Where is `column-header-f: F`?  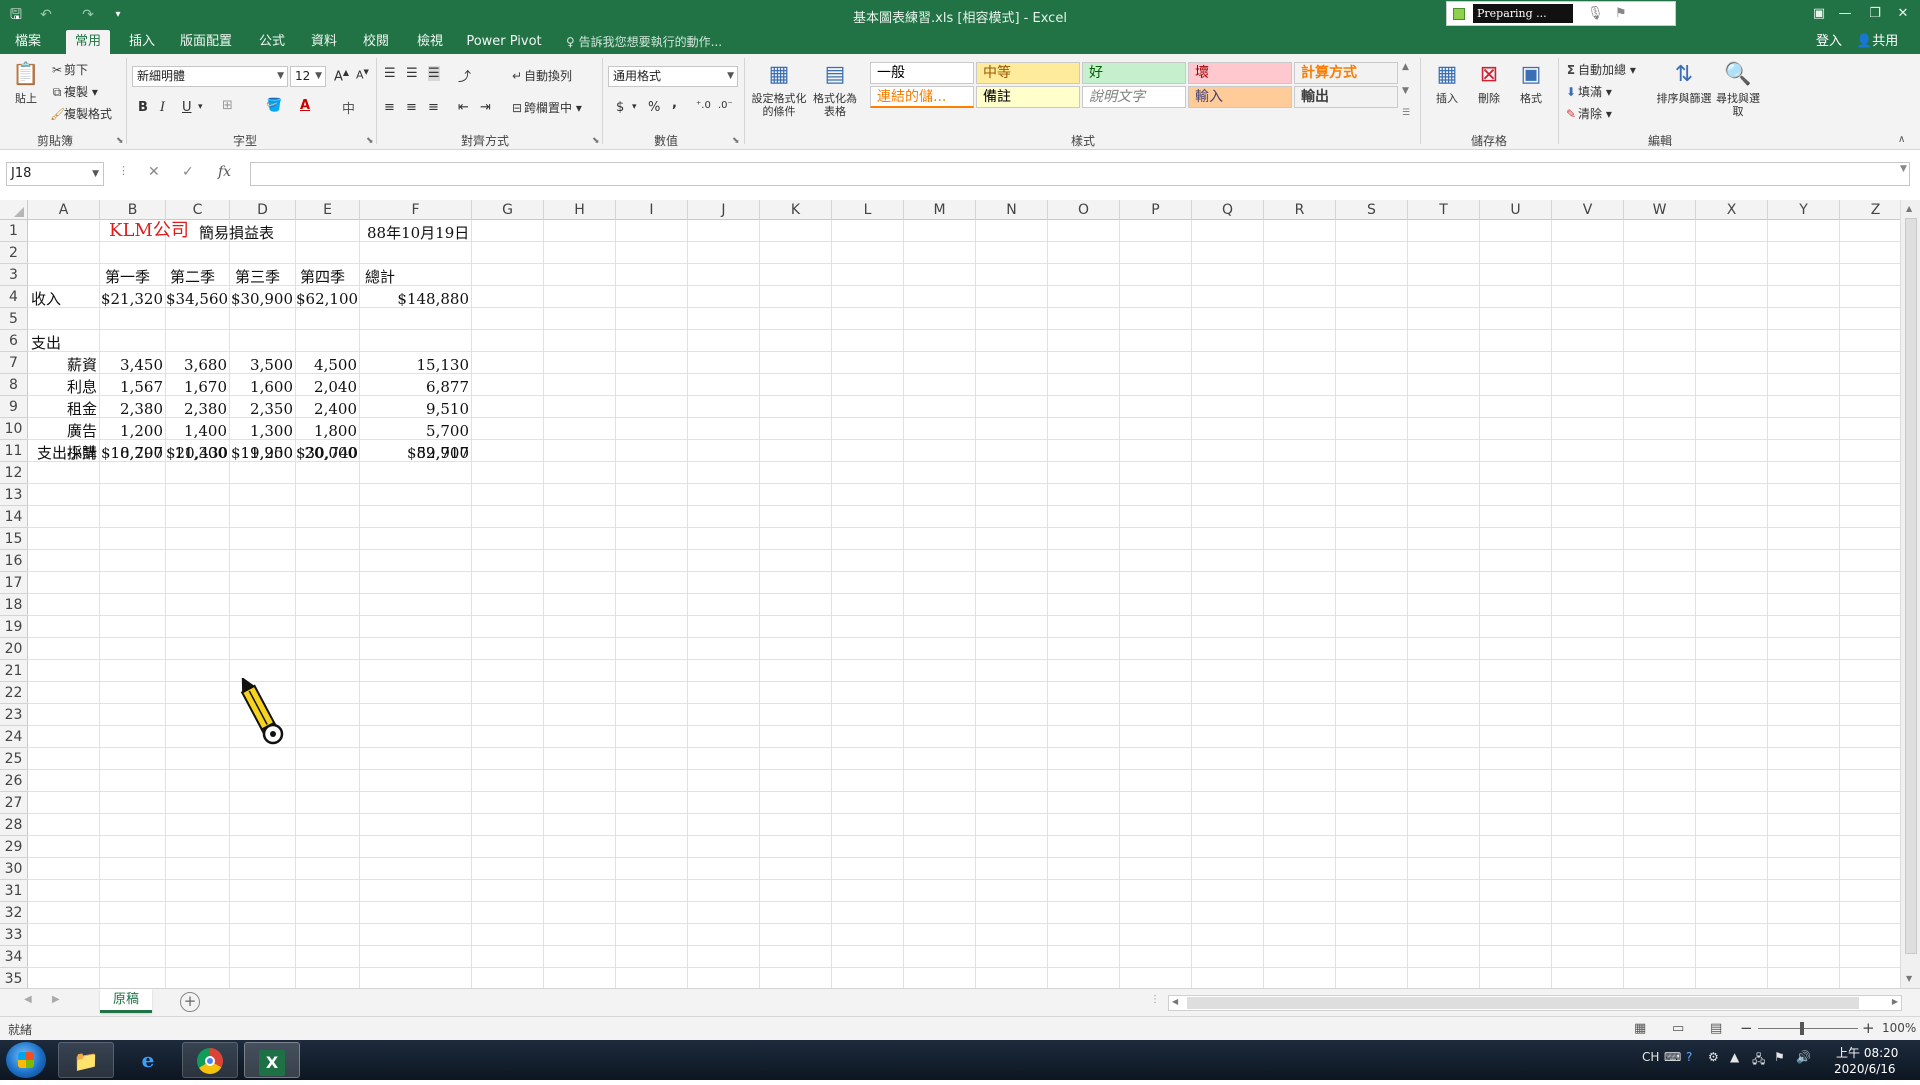
column-header-f: F is located at coordinates (416, 210).